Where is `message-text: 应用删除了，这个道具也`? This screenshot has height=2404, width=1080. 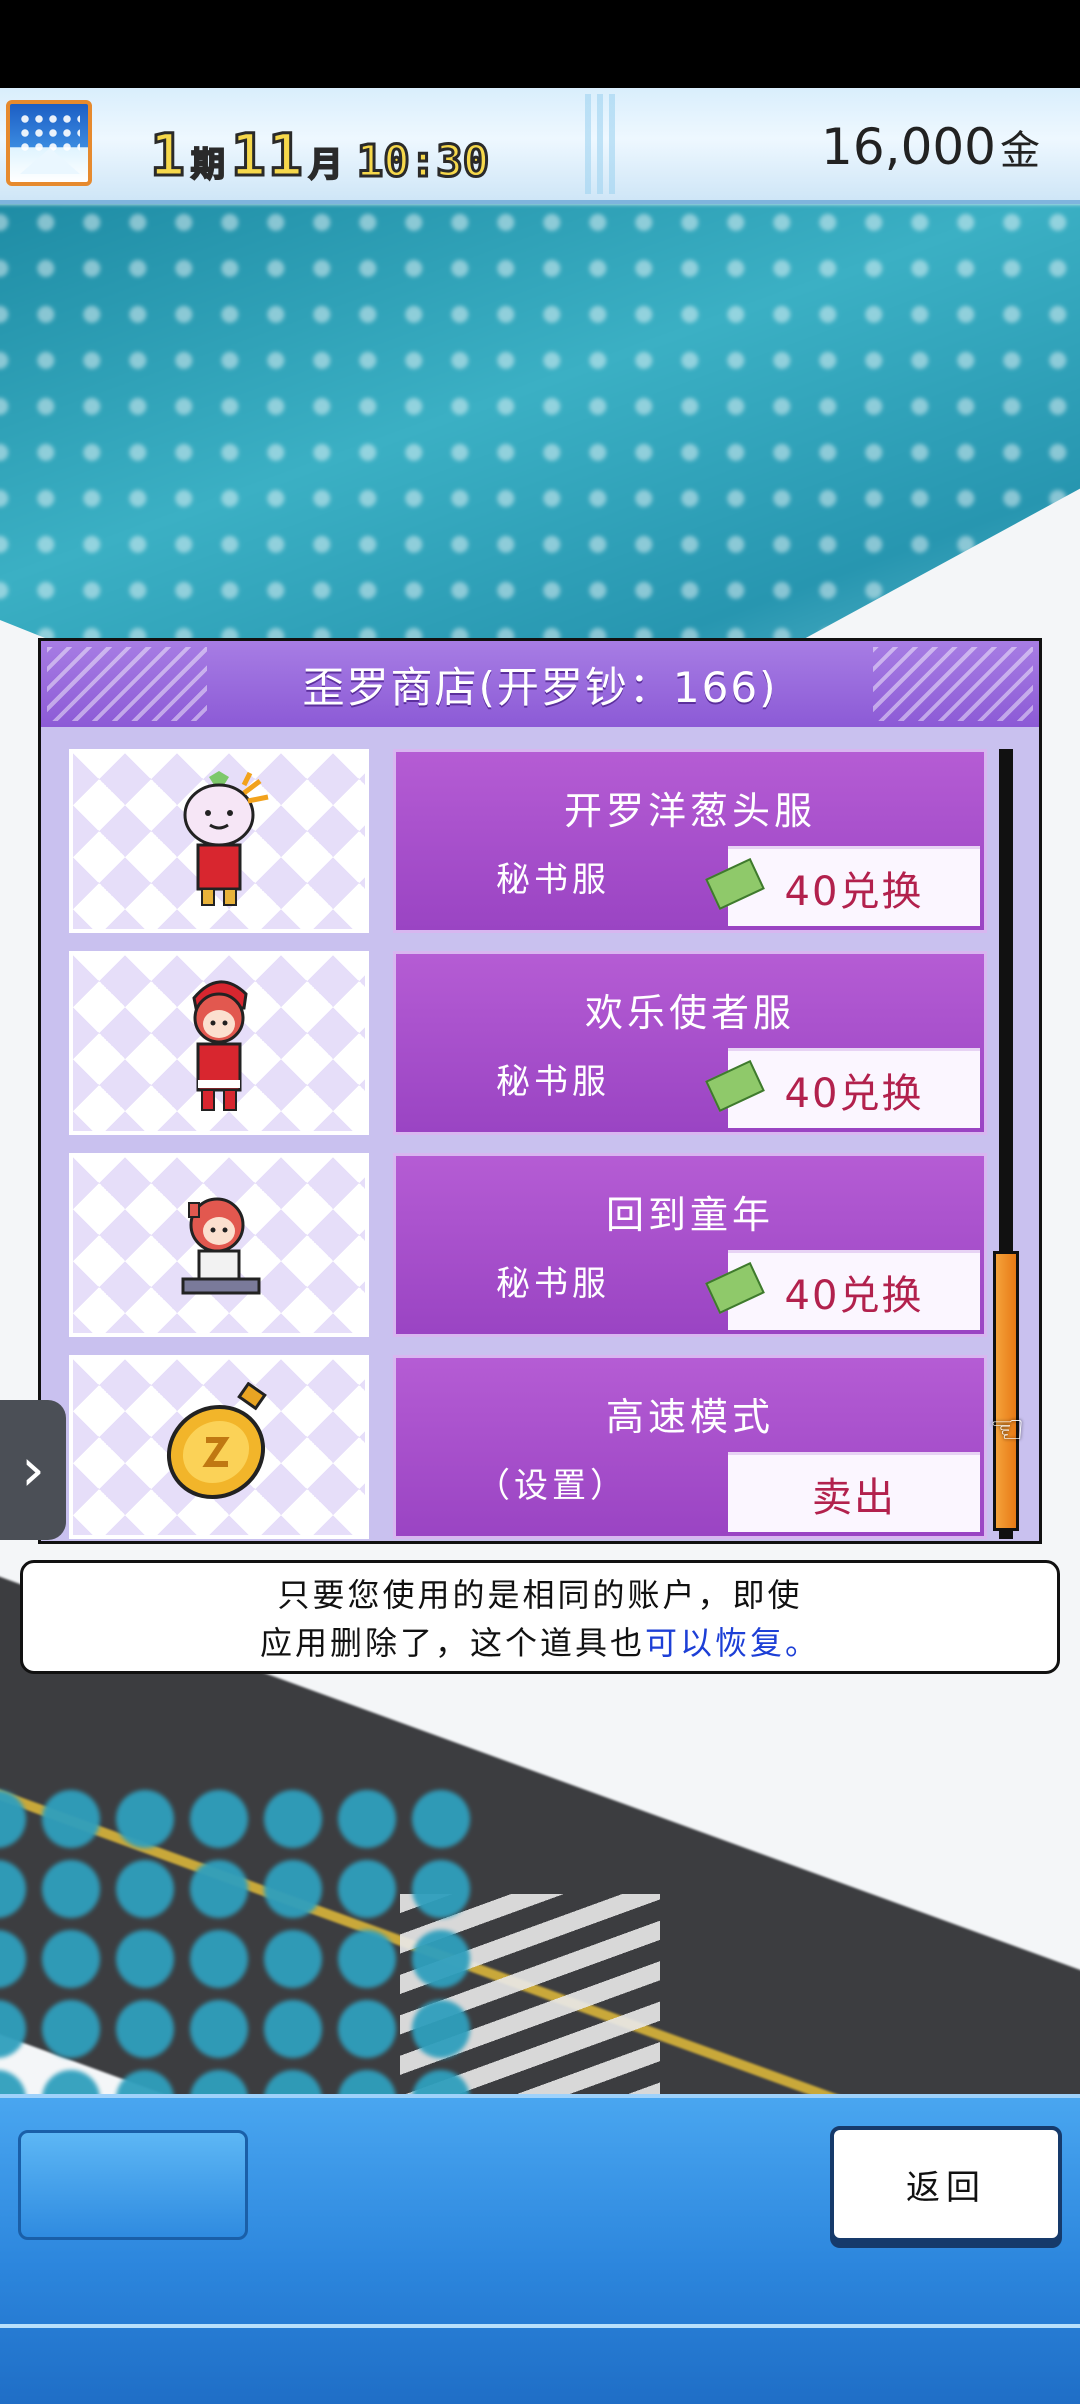
message-text: 应用删除了，这个道具也 is located at coordinates (452, 1643).